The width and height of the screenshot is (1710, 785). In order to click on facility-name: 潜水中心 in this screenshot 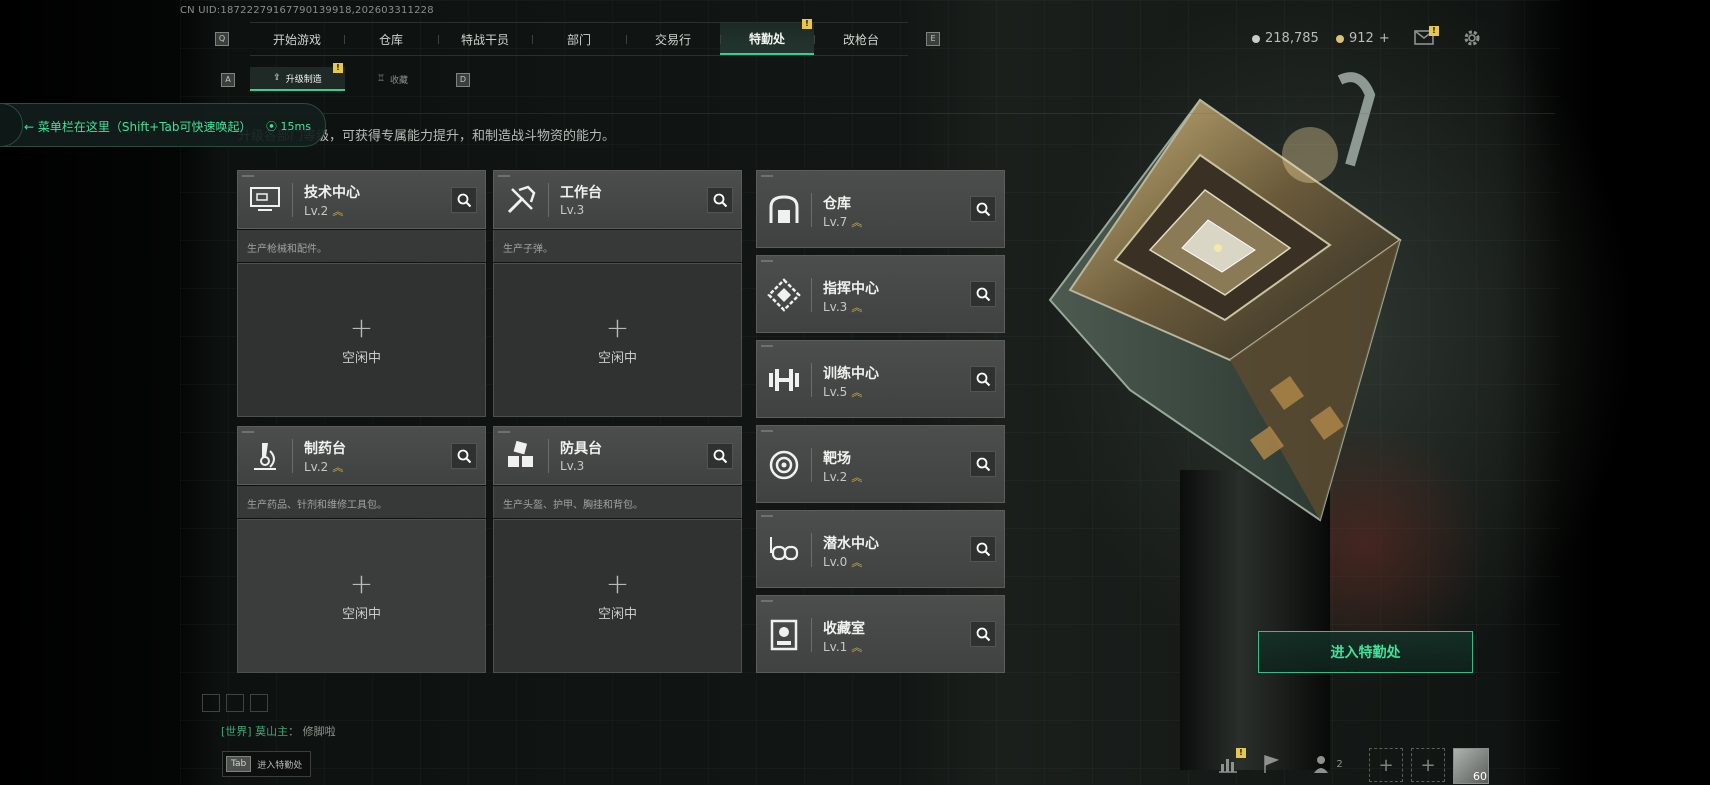, I will do `click(851, 544)`.